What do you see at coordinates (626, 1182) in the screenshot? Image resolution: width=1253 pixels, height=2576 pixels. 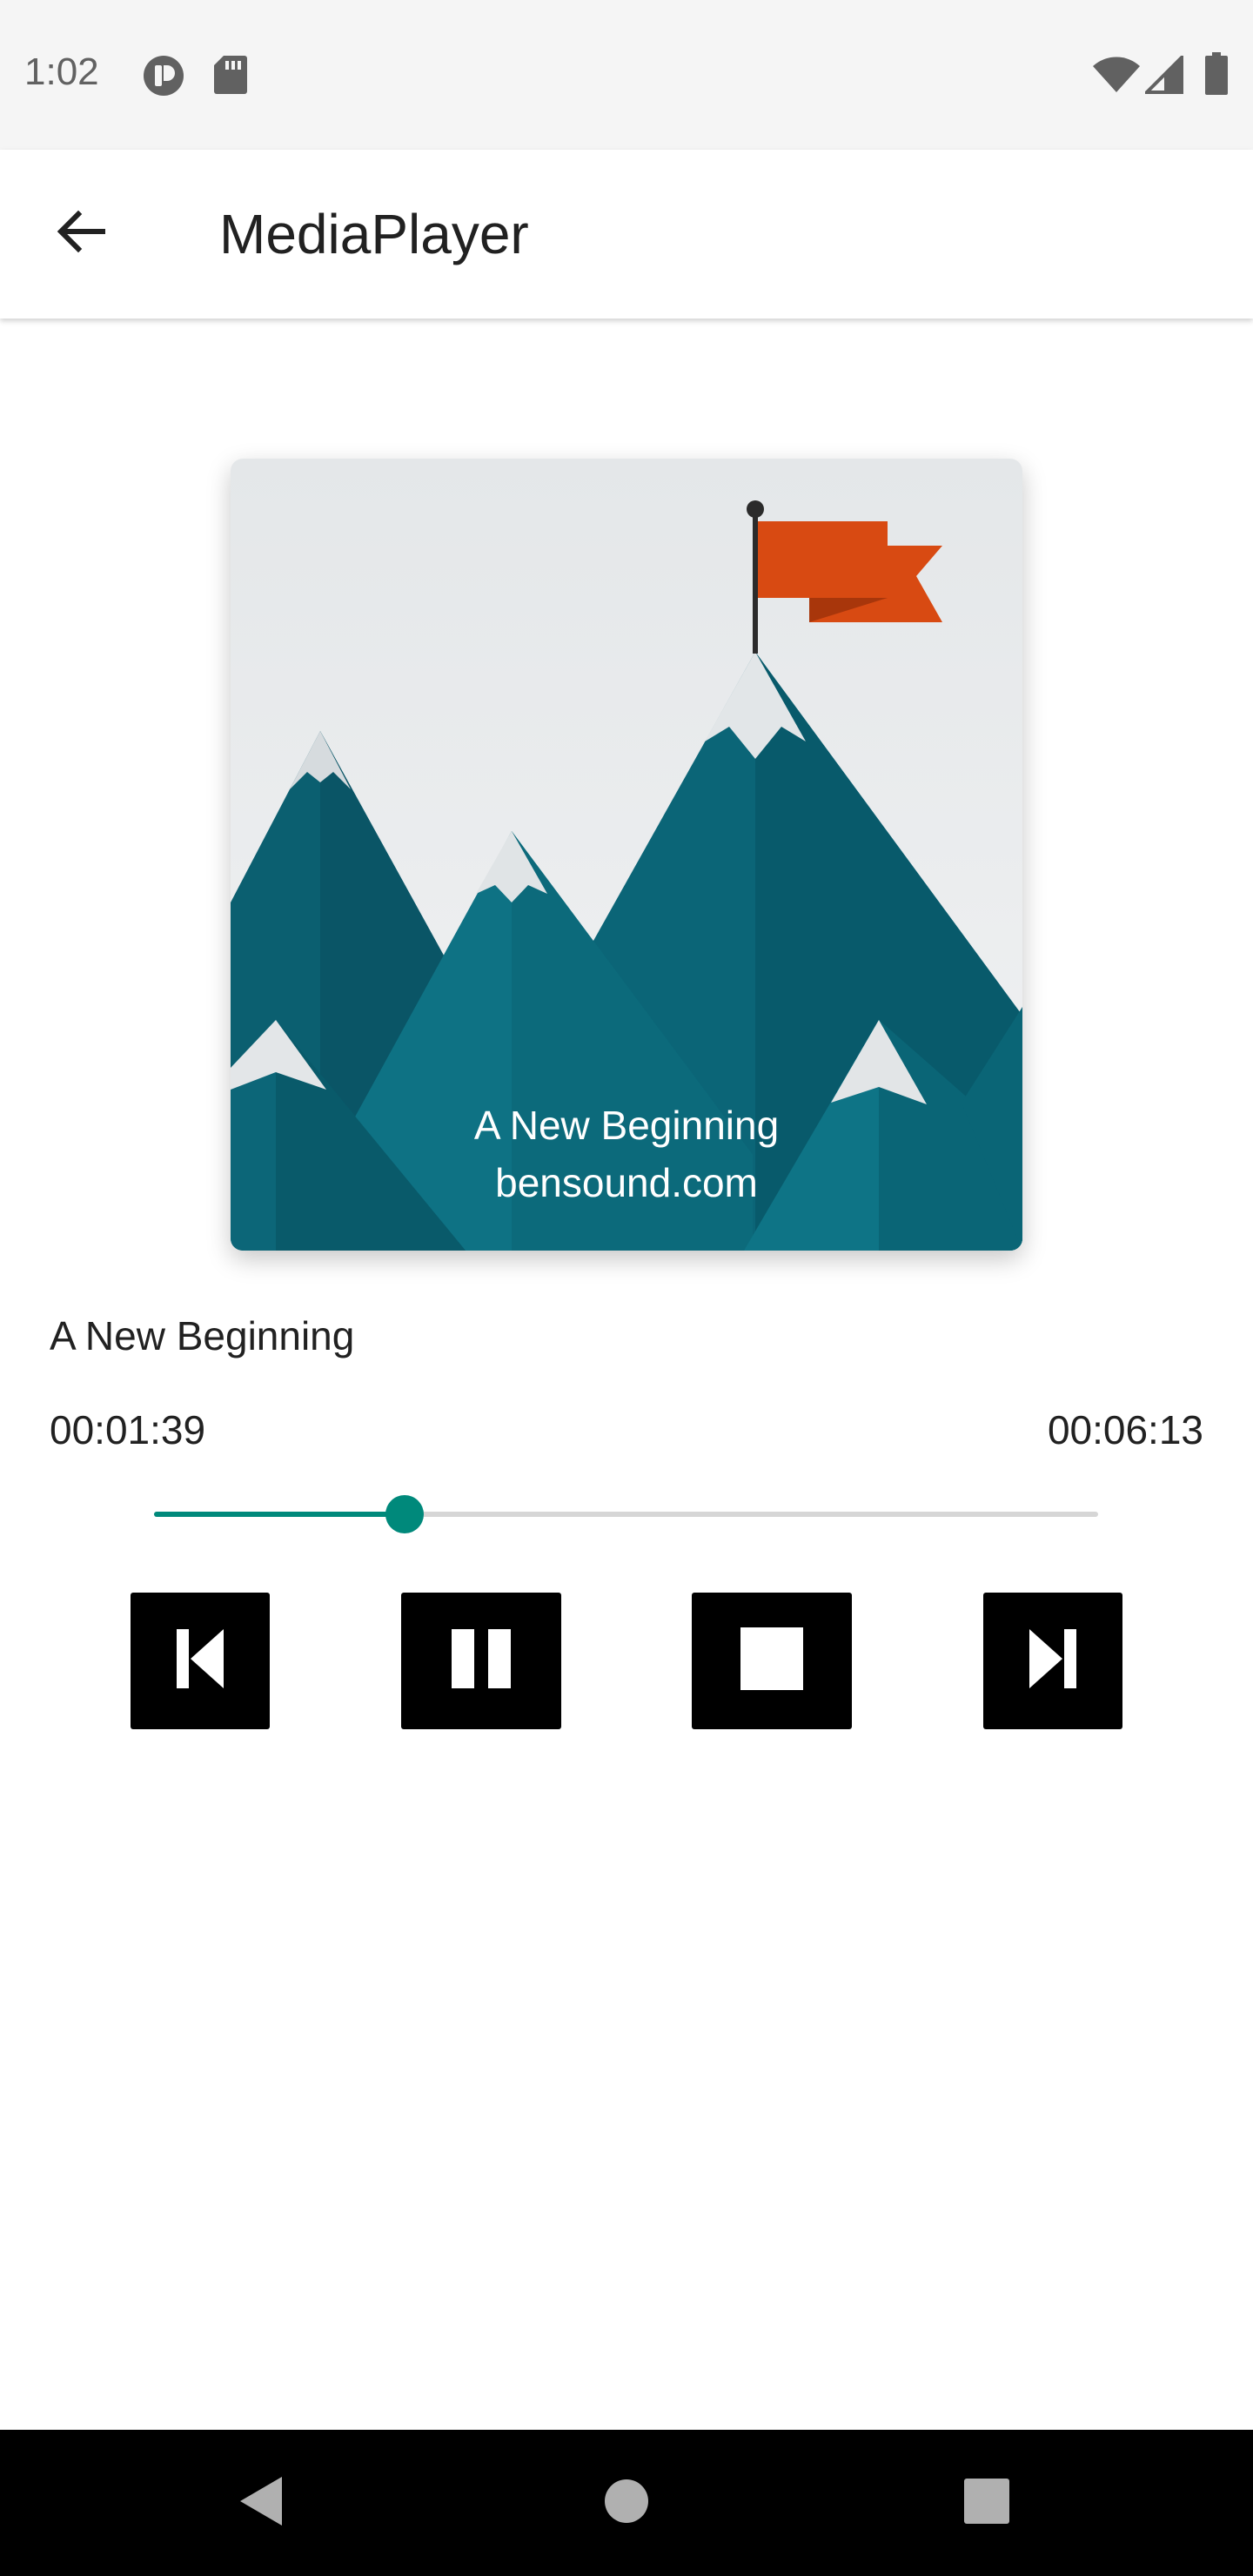 I see `album-caption-site: bensound.com` at bounding box center [626, 1182].